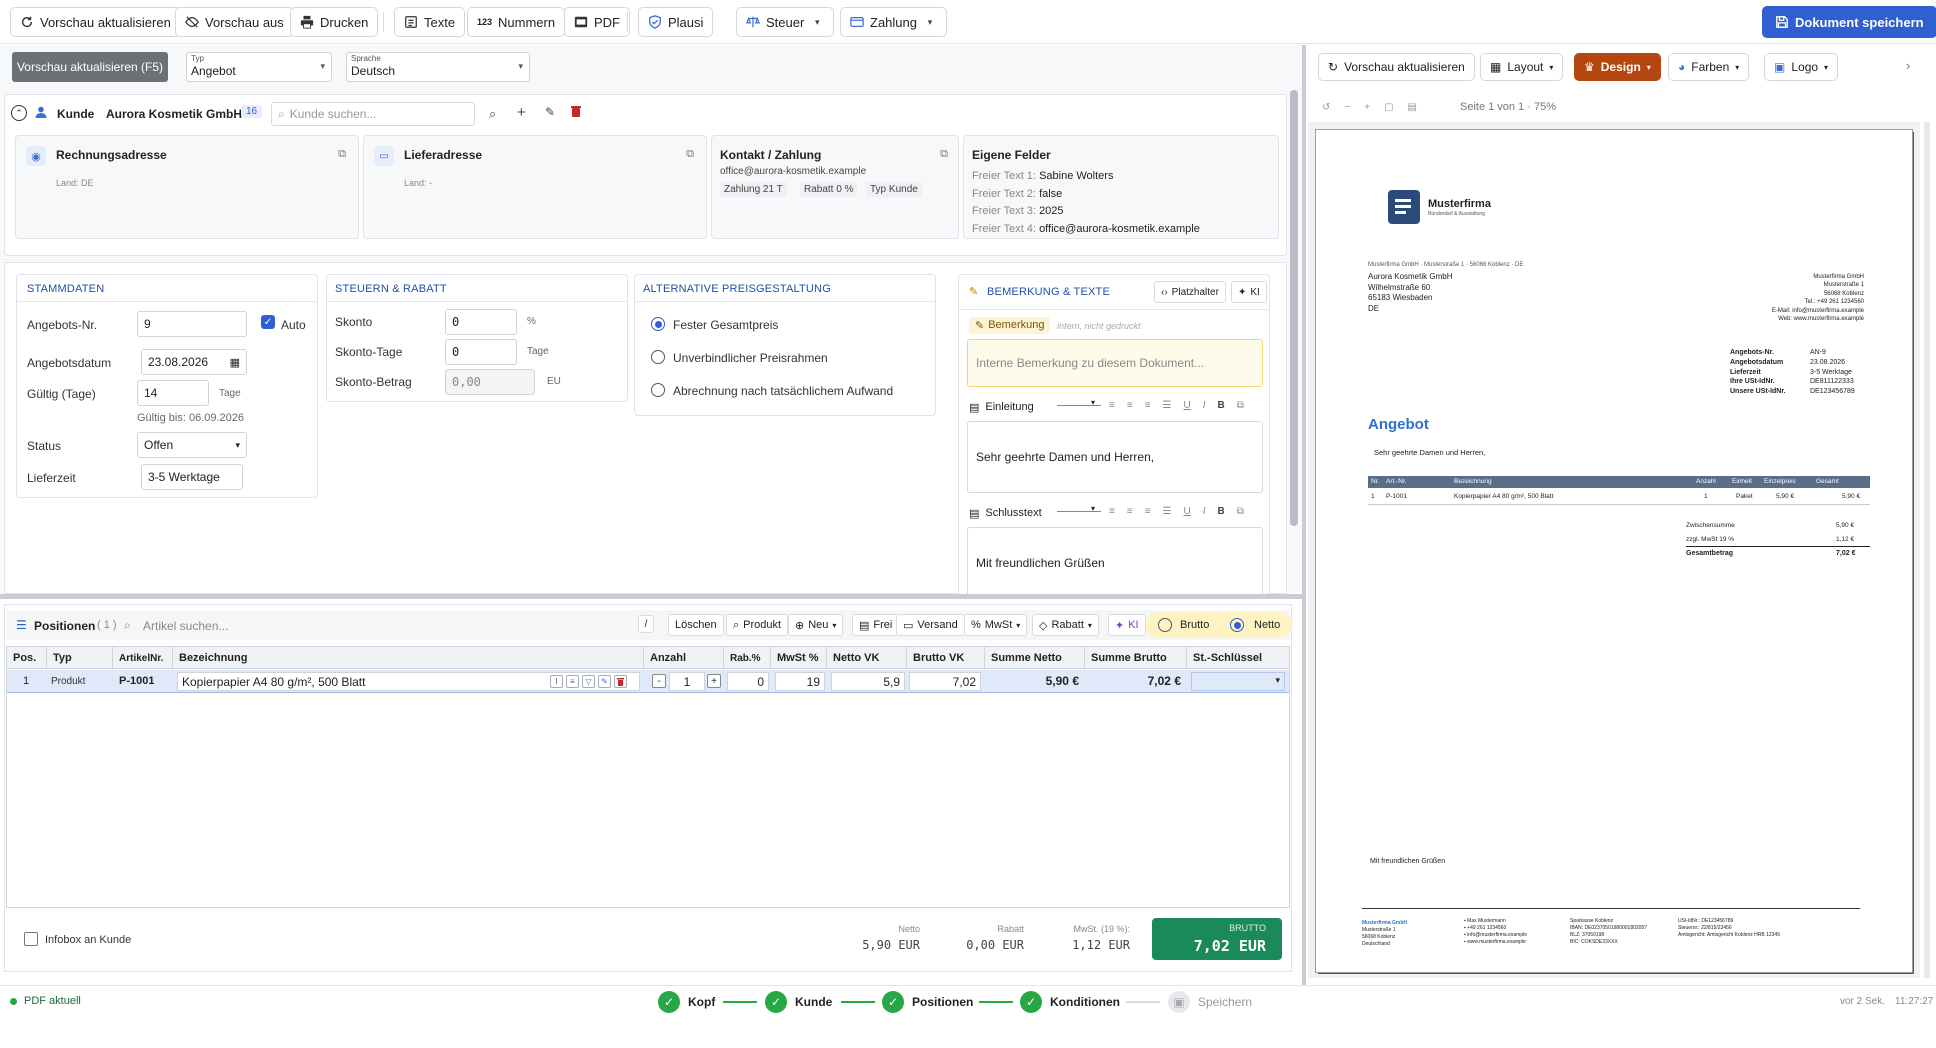  What do you see at coordinates (1237, 625) in the screenshot?
I see `netto-radio` at bounding box center [1237, 625].